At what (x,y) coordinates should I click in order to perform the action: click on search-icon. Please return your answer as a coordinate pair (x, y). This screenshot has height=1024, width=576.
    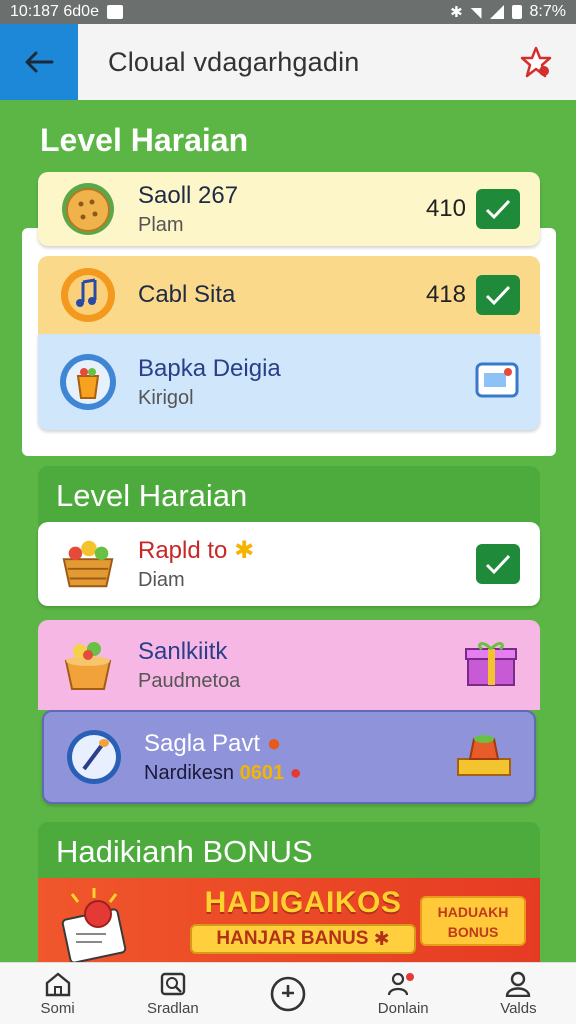
    Looking at the image, I should click on (172, 983).